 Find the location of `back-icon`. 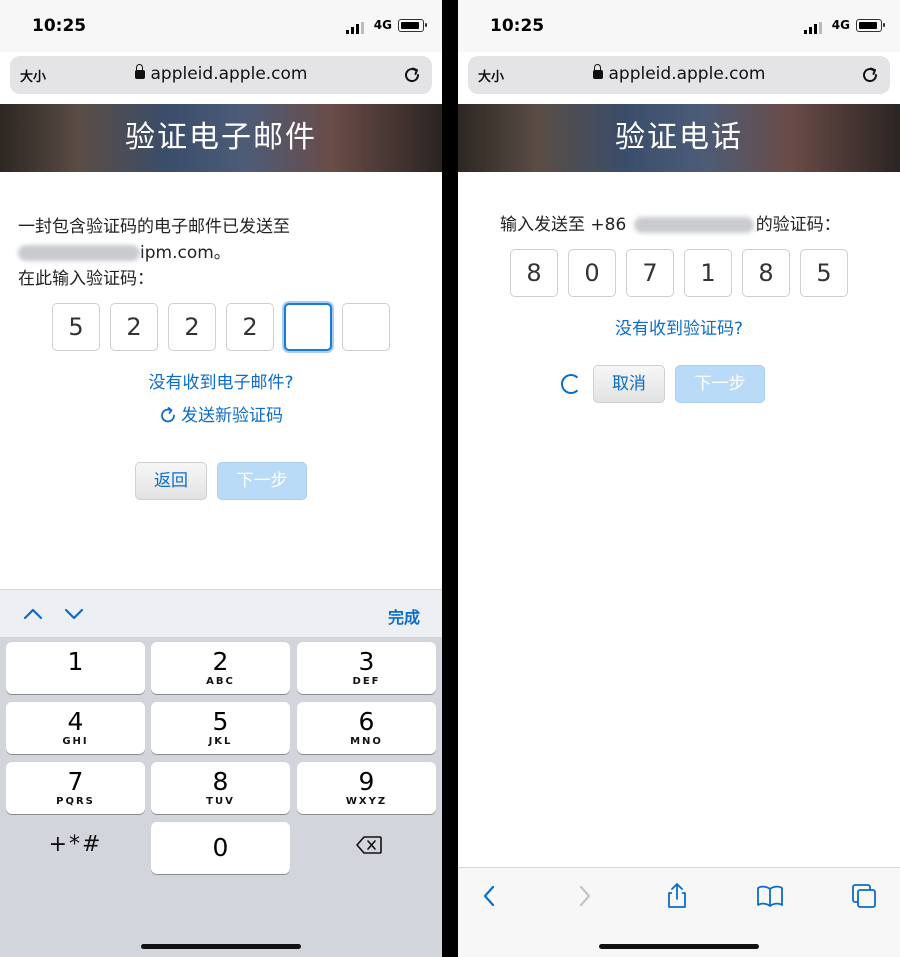

back-icon is located at coordinates (490, 896).